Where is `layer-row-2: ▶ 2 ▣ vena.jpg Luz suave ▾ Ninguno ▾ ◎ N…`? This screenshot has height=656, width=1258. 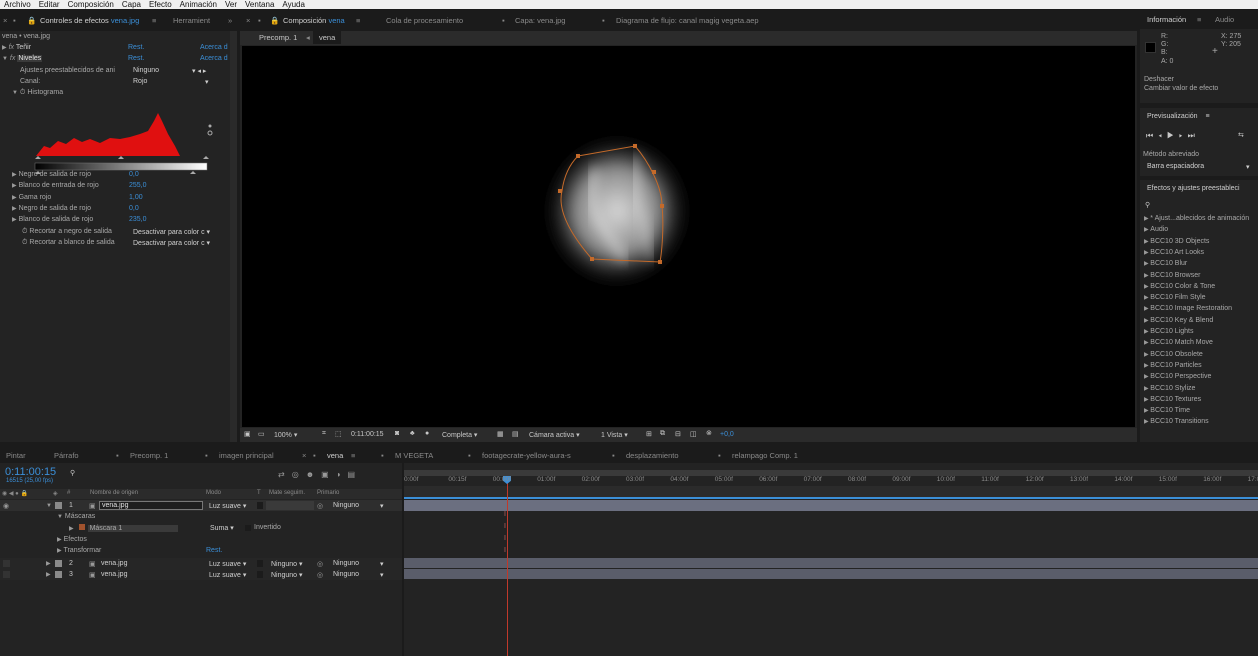 layer-row-2: ▶ 2 ▣ vena.jpg Luz suave ▾ Ninguno ▾ ◎ N… is located at coordinates (201, 563).